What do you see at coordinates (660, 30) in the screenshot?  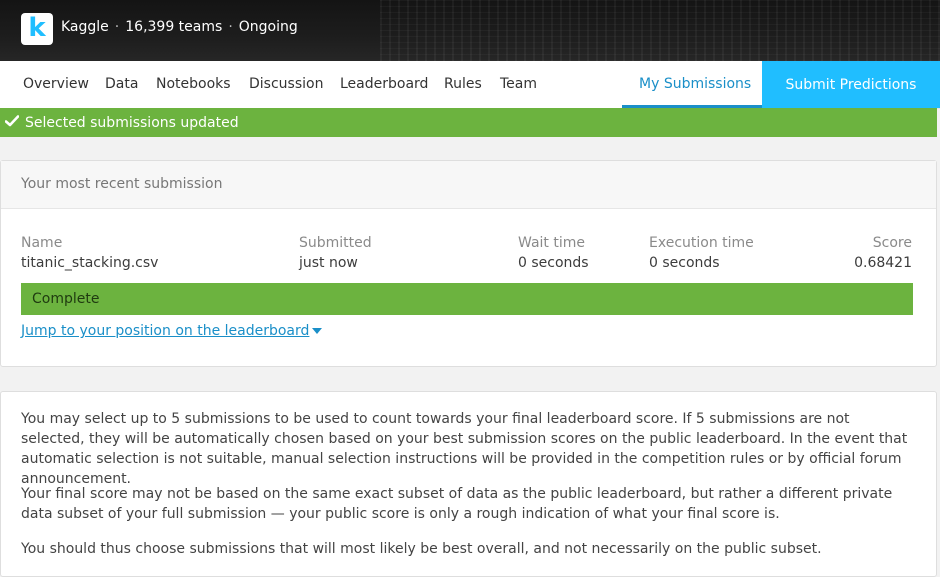 I see `header-background-pattern` at bounding box center [660, 30].